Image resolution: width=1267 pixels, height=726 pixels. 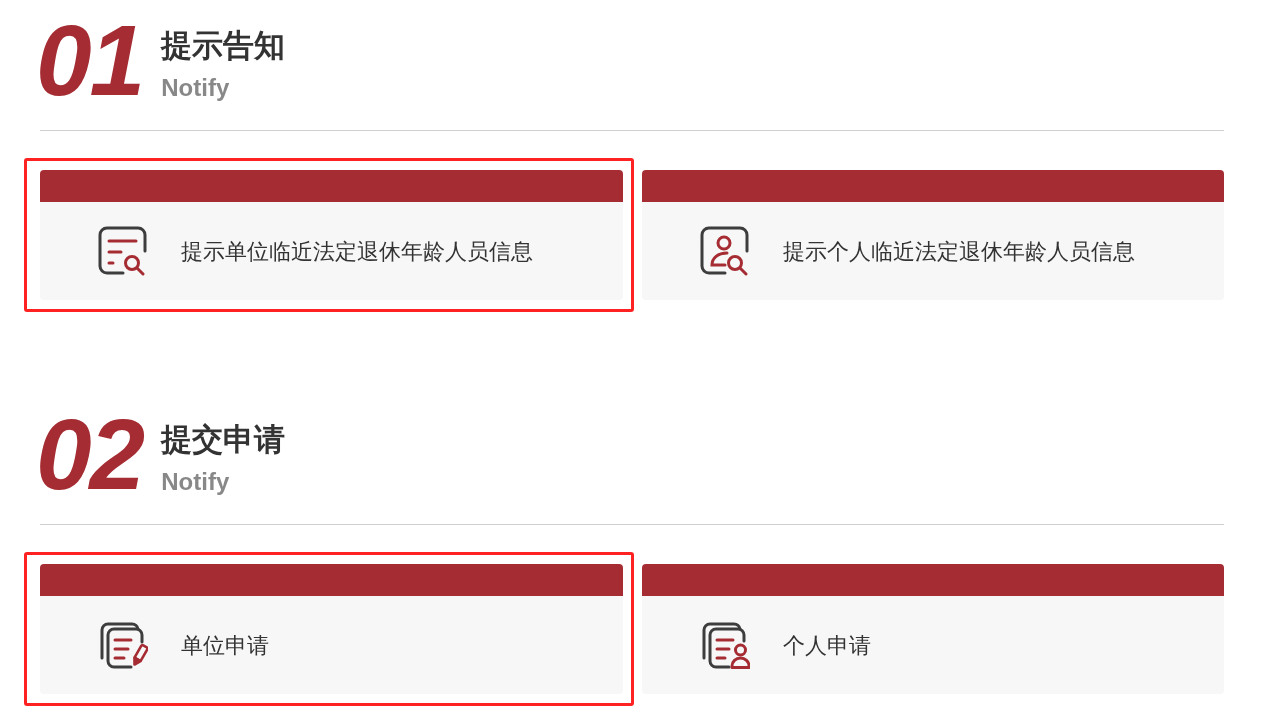 I want to click on section-number: 02, so click(x=90, y=454).